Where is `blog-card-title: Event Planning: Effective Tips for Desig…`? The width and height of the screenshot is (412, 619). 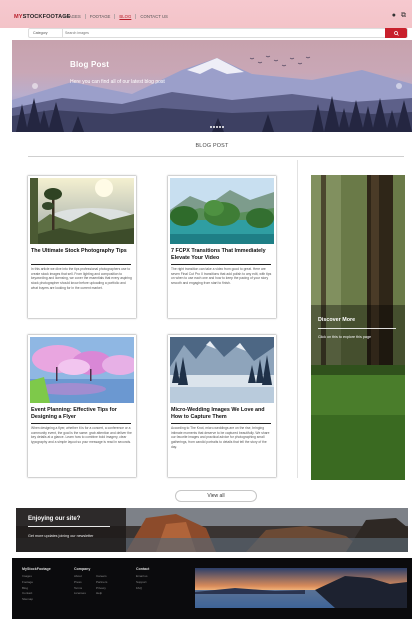 blog-card-title: Event Planning: Effective Tips for Desig… is located at coordinates (82, 414).